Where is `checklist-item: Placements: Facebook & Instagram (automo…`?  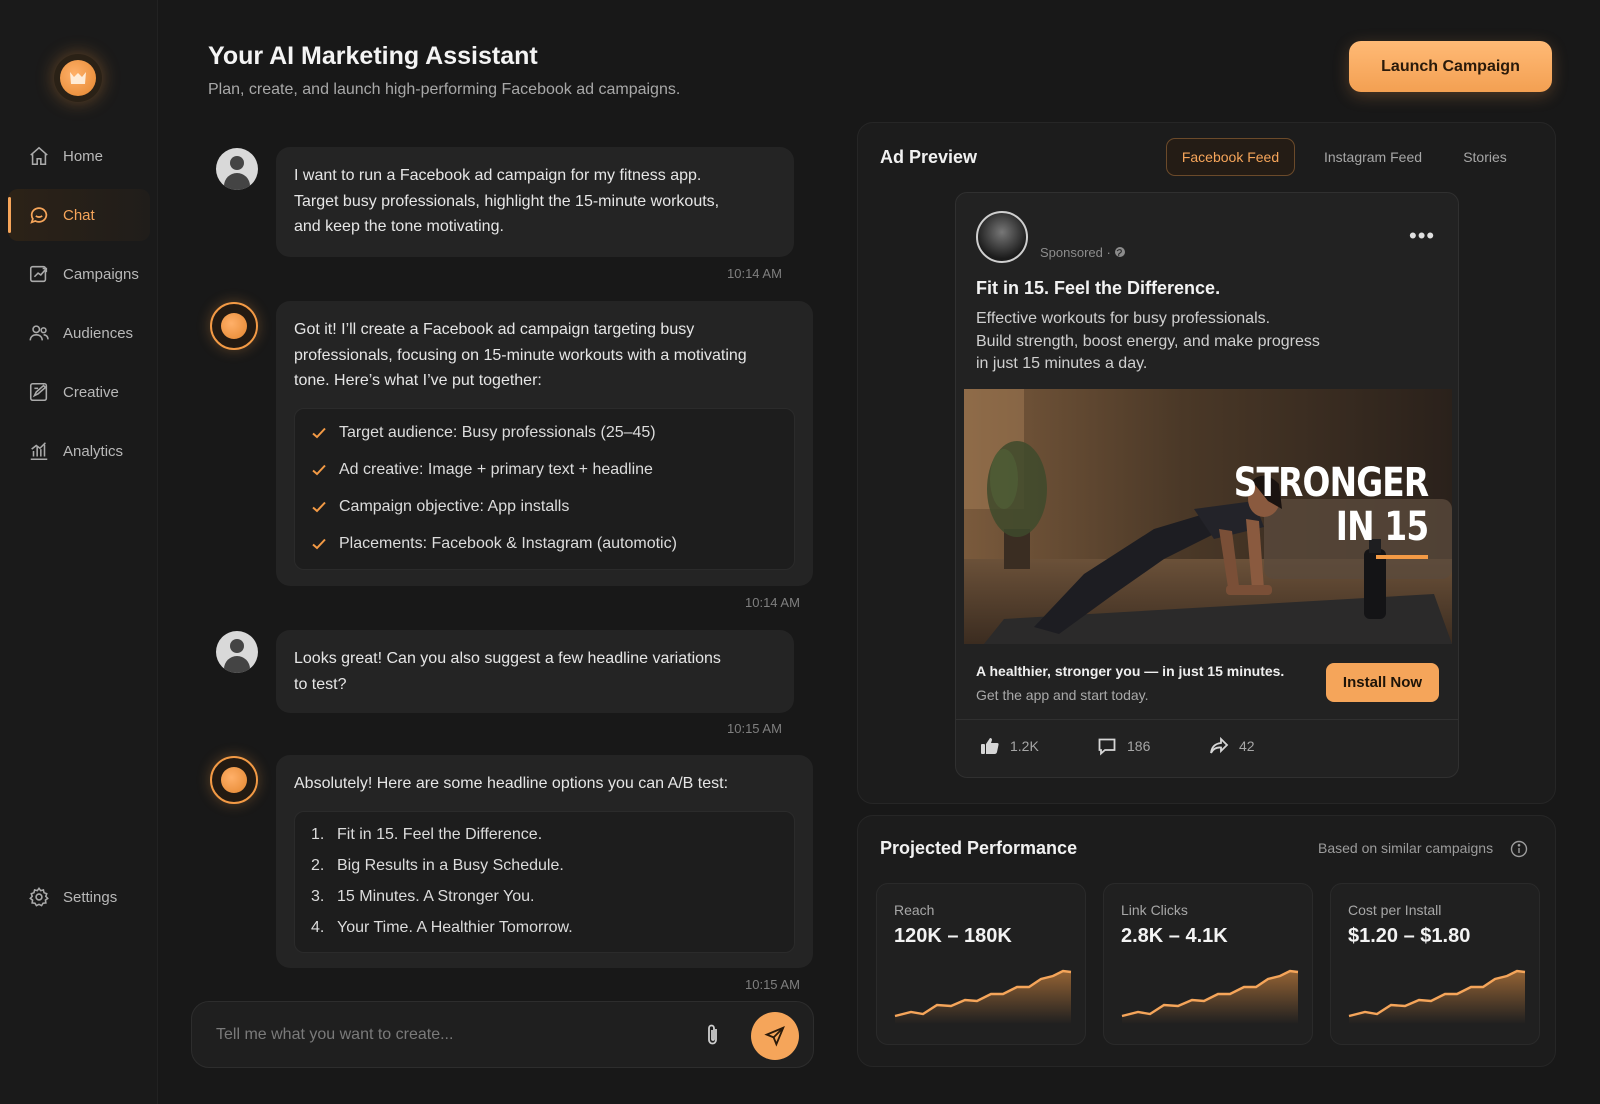
checklist-item: Placements: Facebook & Instagram (automo… is located at coordinates (544, 544).